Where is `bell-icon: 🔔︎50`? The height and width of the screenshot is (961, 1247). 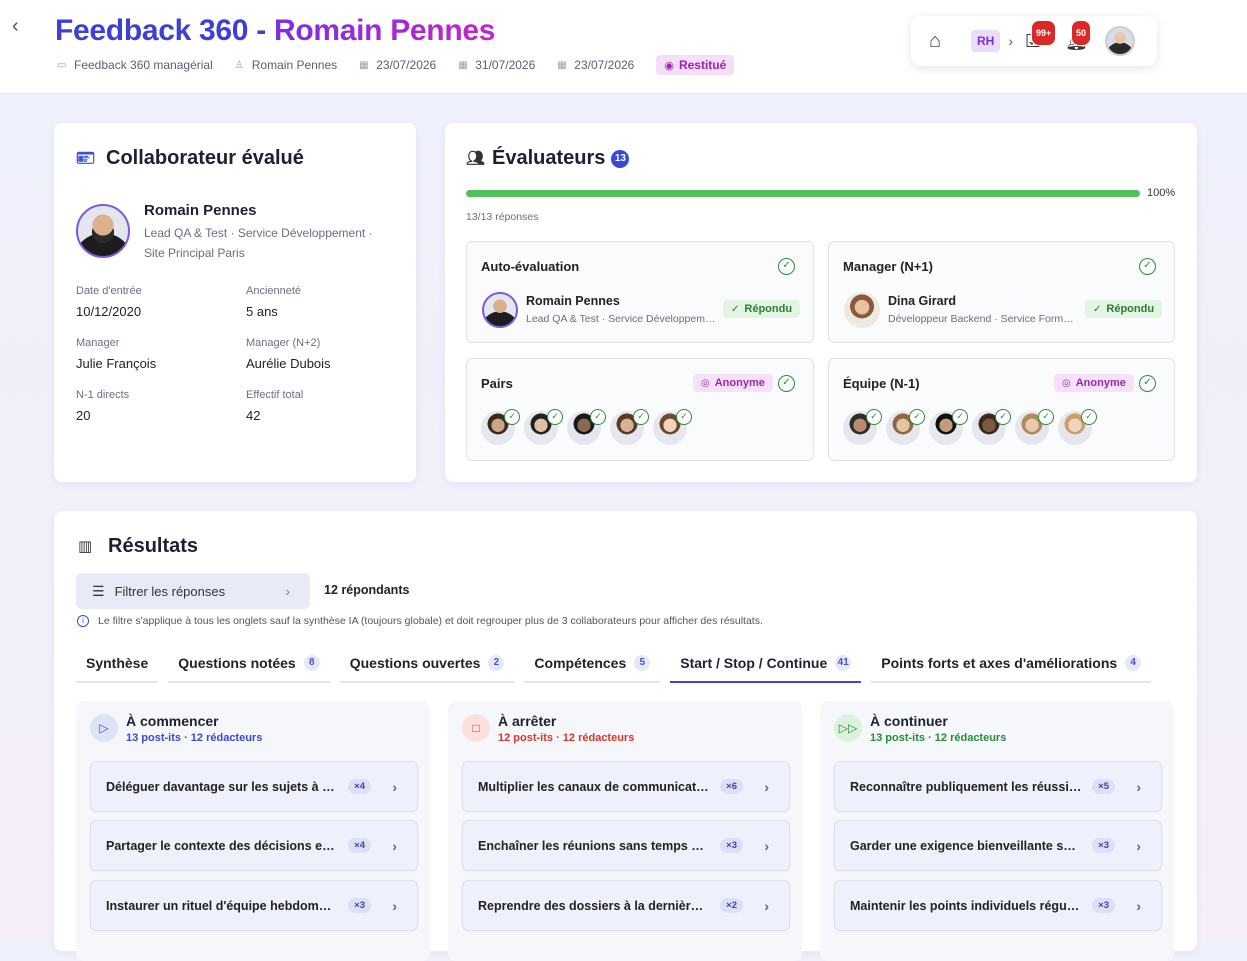
bell-icon: 🔔︎50 is located at coordinates (1078, 36).